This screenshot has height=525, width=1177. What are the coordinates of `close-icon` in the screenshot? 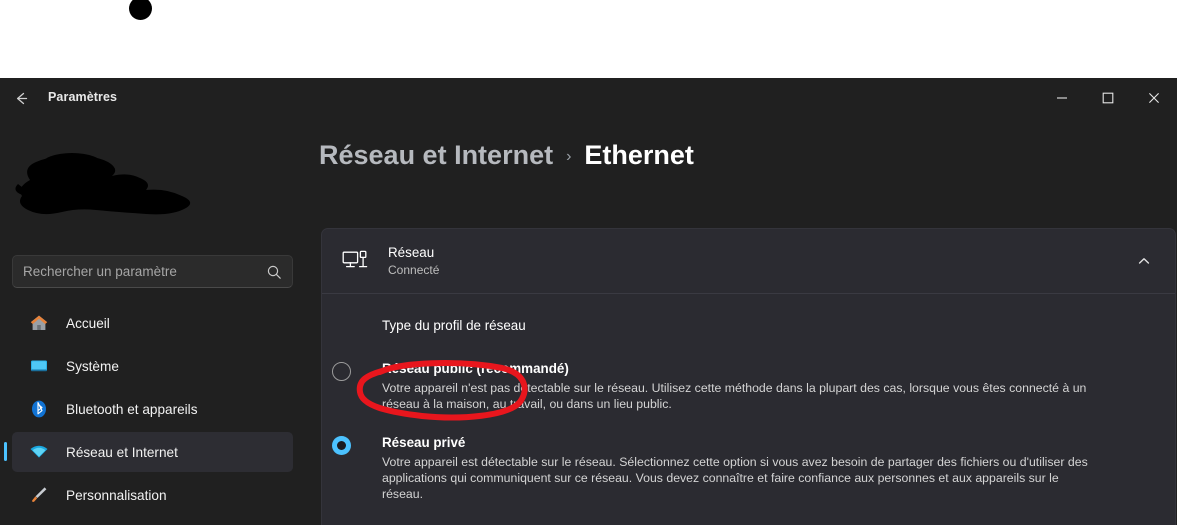 It's located at (1154, 98).